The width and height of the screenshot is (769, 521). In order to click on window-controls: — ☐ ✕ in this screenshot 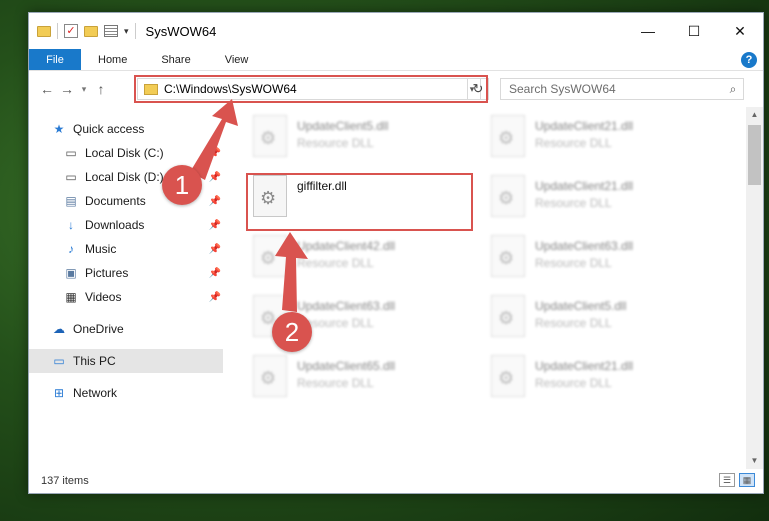, I will do `click(694, 31)`.